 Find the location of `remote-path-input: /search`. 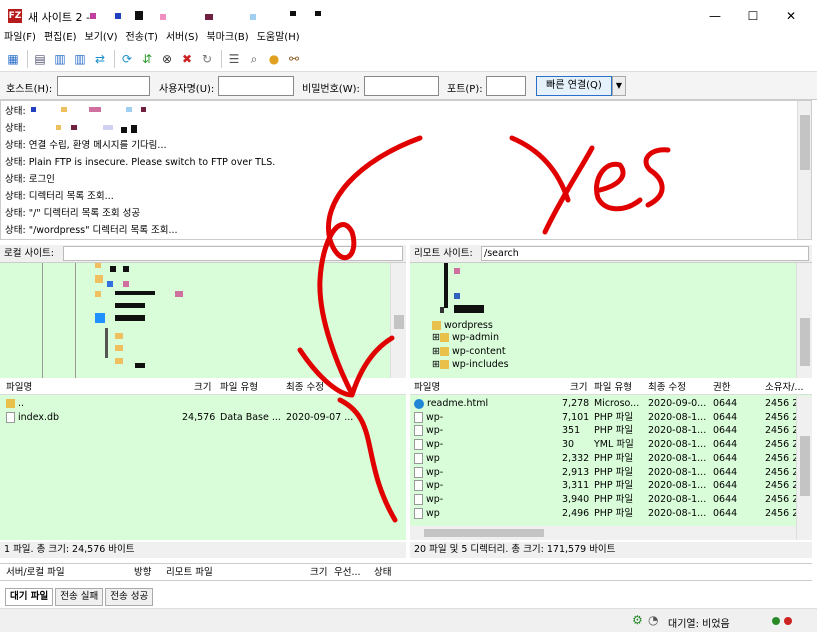

remote-path-input: /search is located at coordinates (645, 253).